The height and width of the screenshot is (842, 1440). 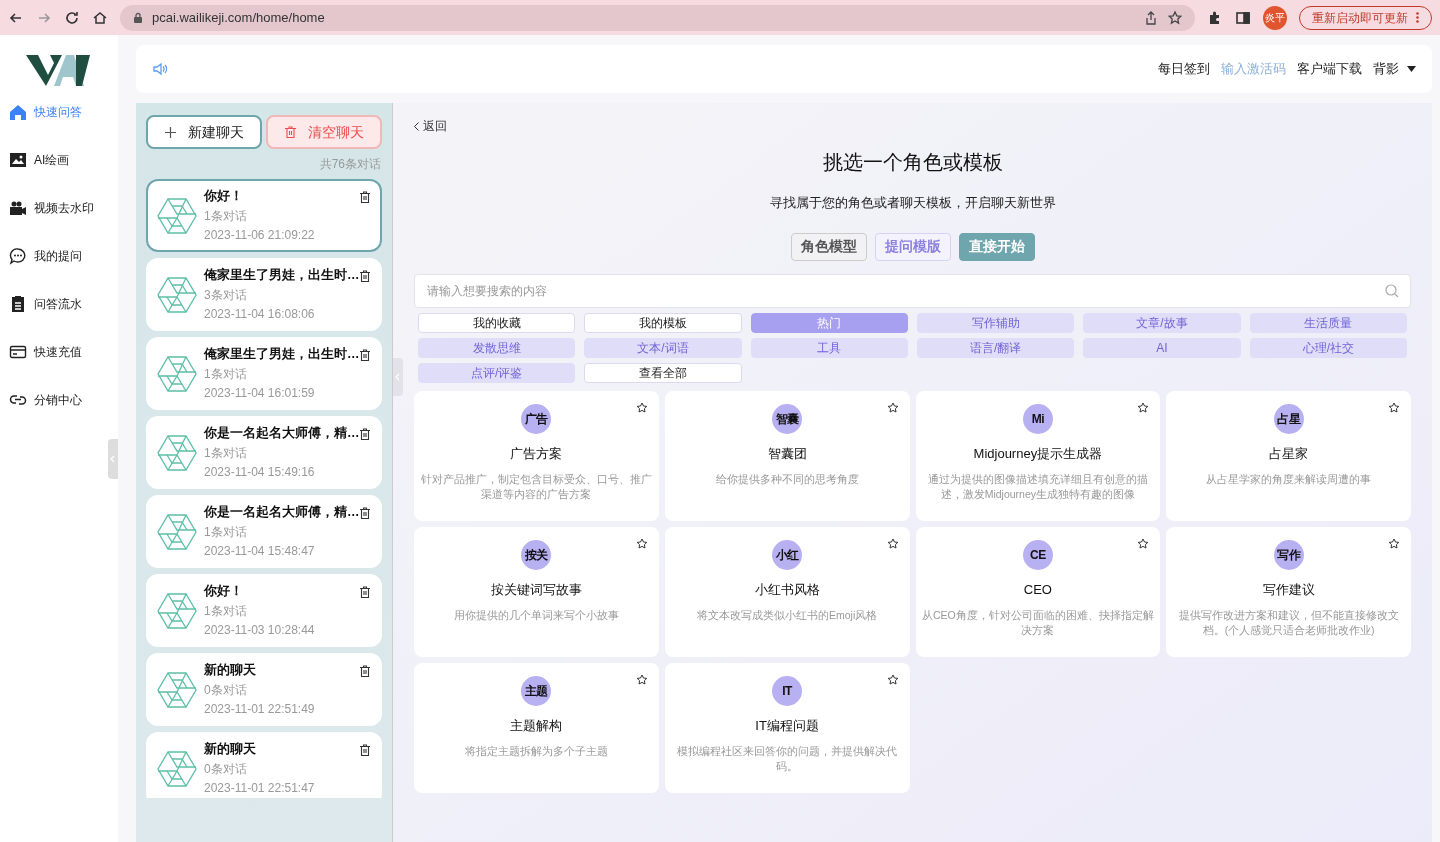 I want to click on template-card: Mi Midjourney提示生成器 通过为提供的图像描述填充详细且有创意的描述，激发Midjourney生成独特有趣的图像, so click(x=1038, y=455).